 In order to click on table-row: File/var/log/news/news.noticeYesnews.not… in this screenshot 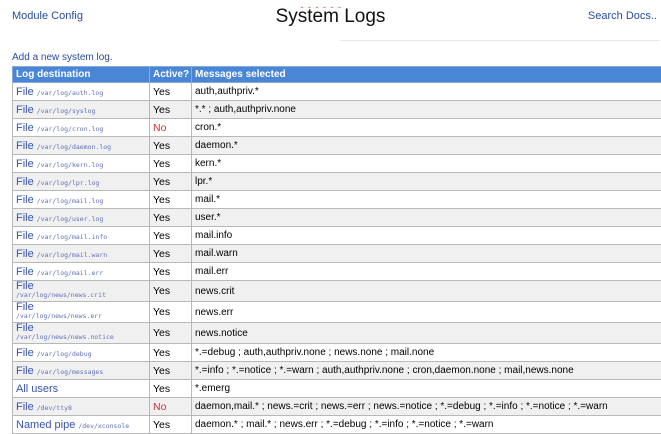, I will do `click(337, 333)`.